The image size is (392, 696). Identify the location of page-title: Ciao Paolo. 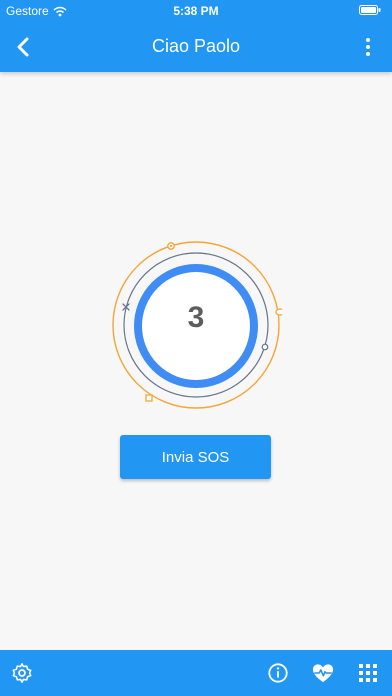
(196, 46).